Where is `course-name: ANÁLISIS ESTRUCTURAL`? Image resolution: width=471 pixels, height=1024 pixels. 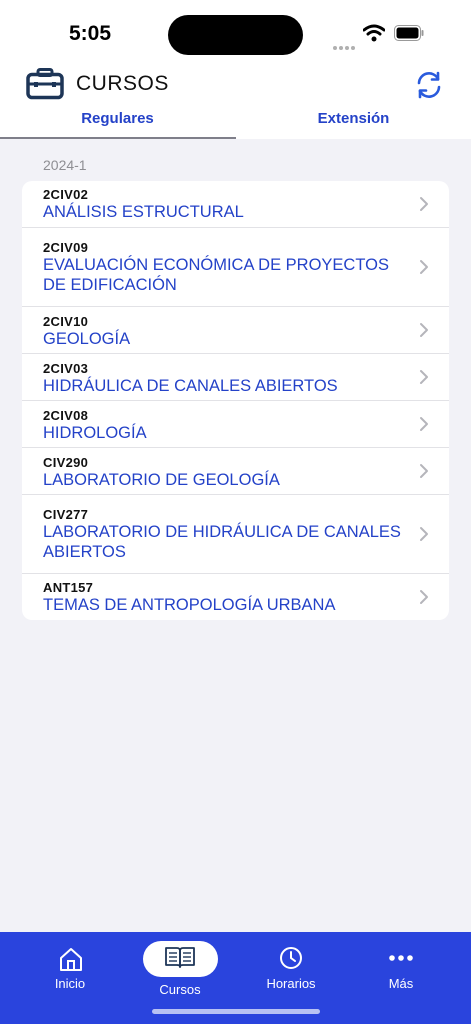 course-name: ANÁLISIS ESTRUCTURAL is located at coordinates (143, 212).